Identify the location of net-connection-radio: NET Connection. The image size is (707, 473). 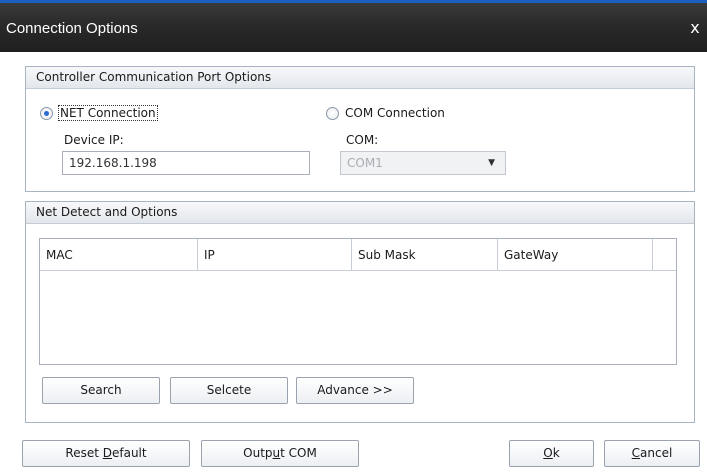
(99, 113).